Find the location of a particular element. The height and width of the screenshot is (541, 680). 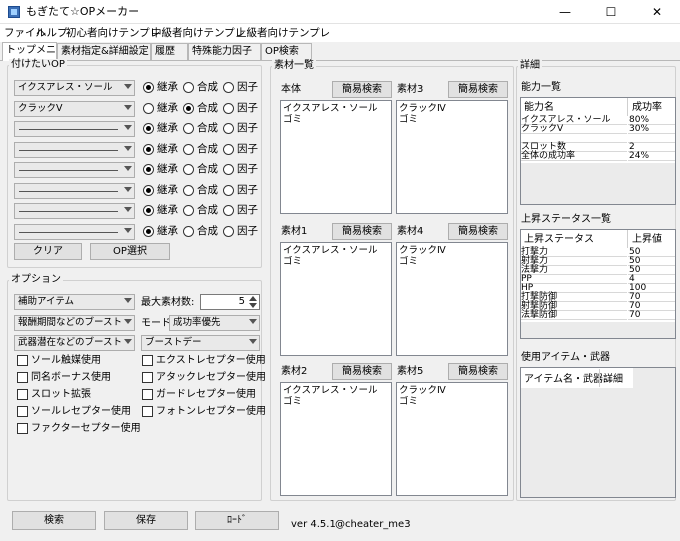

maximize-button: ☐ is located at coordinates (611, 12).